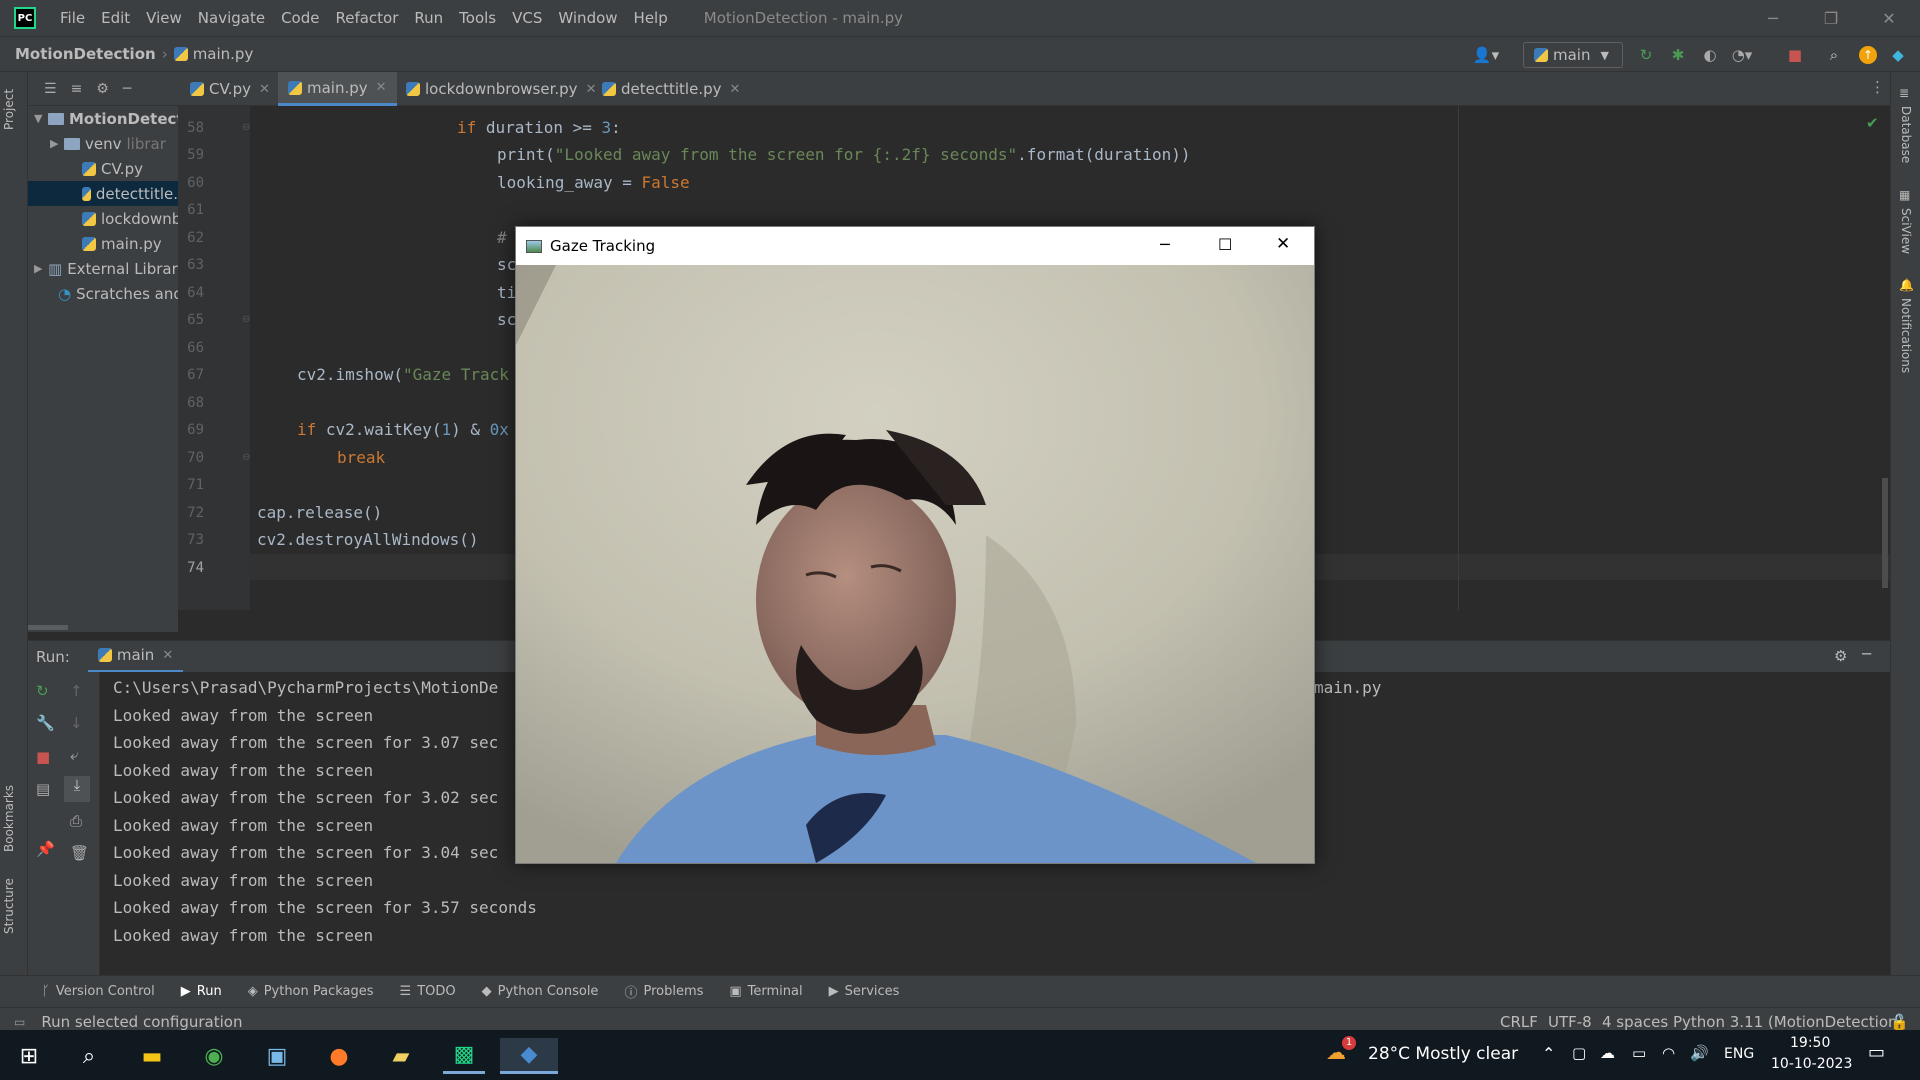  What do you see at coordinates (428, 991) in the screenshot?
I see `tool-tab-todo: ☰ TODO` at bounding box center [428, 991].